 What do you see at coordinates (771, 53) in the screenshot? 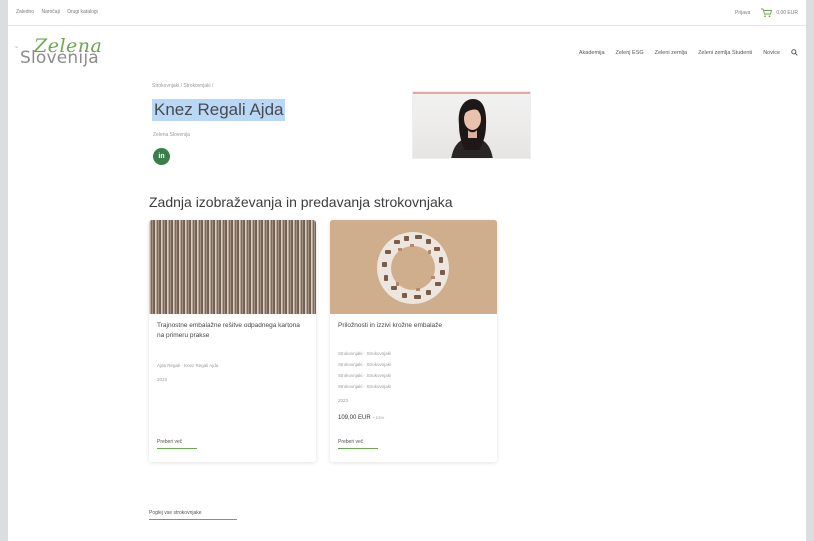
I see `nav-item-novice: Novice` at bounding box center [771, 53].